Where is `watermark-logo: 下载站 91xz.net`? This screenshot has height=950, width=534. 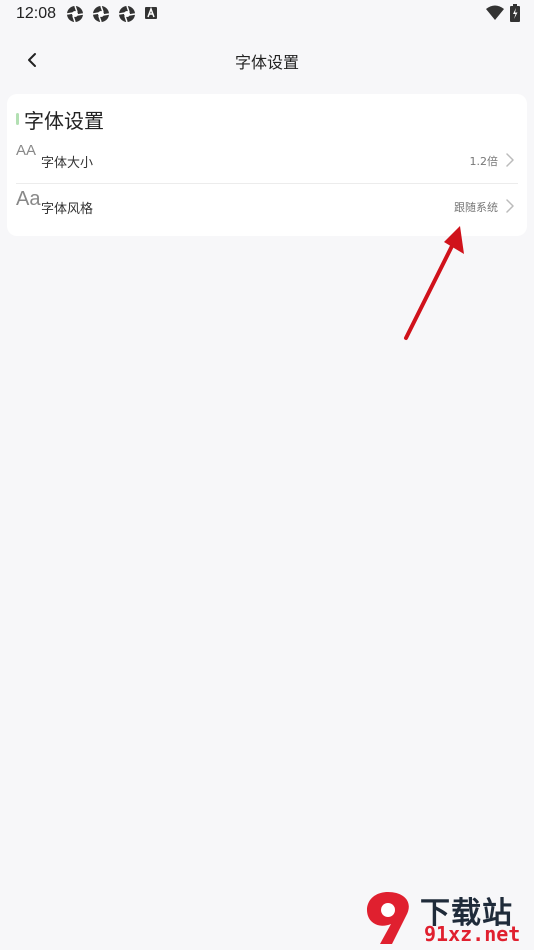
watermark-logo: 下载站 91xz.net is located at coordinates (443, 918).